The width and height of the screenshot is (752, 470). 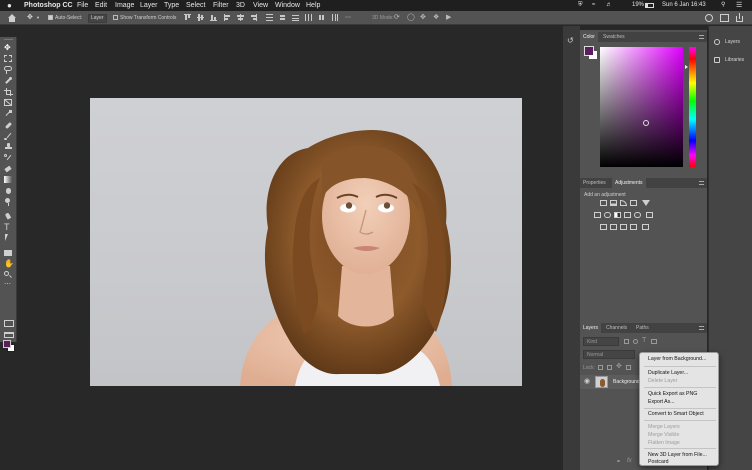 I want to click on filter-type-icon: T, so click(x=644, y=341).